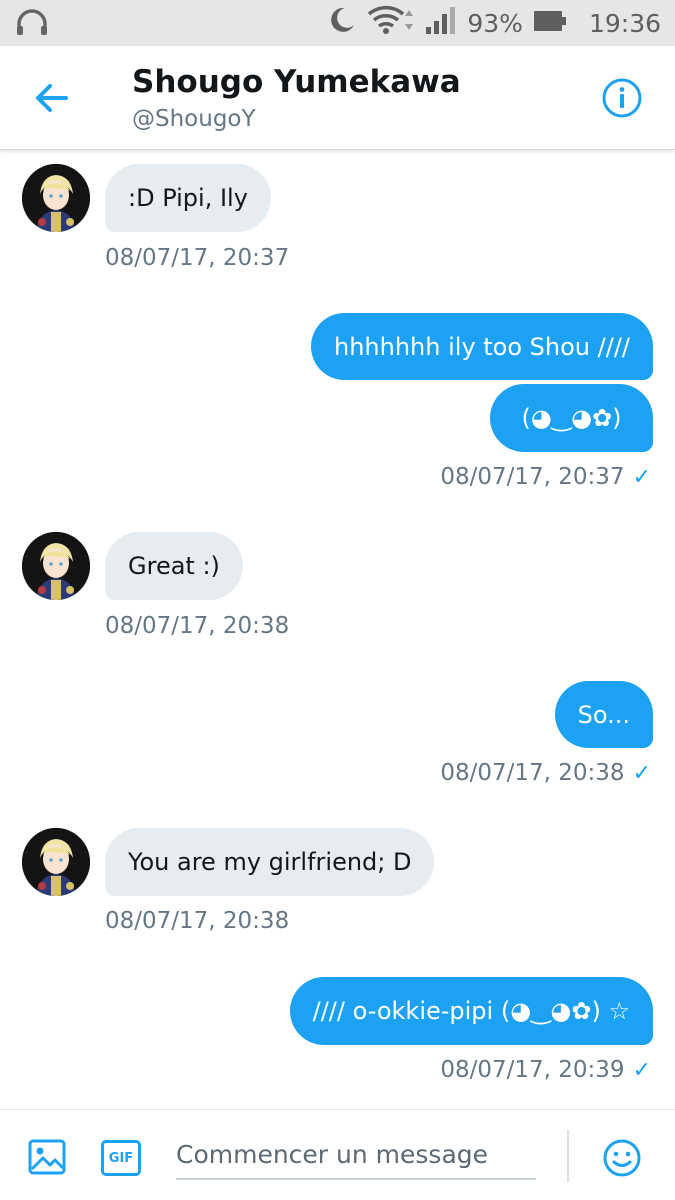  I want to click on signal-icon, so click(441, 23).